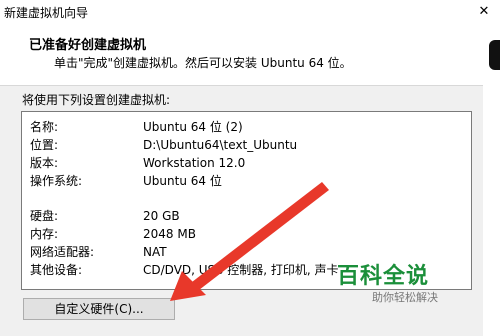 The width and height of the screenshot is (500, 336). I want to click on row-key: 名称:, so click(44, 127).